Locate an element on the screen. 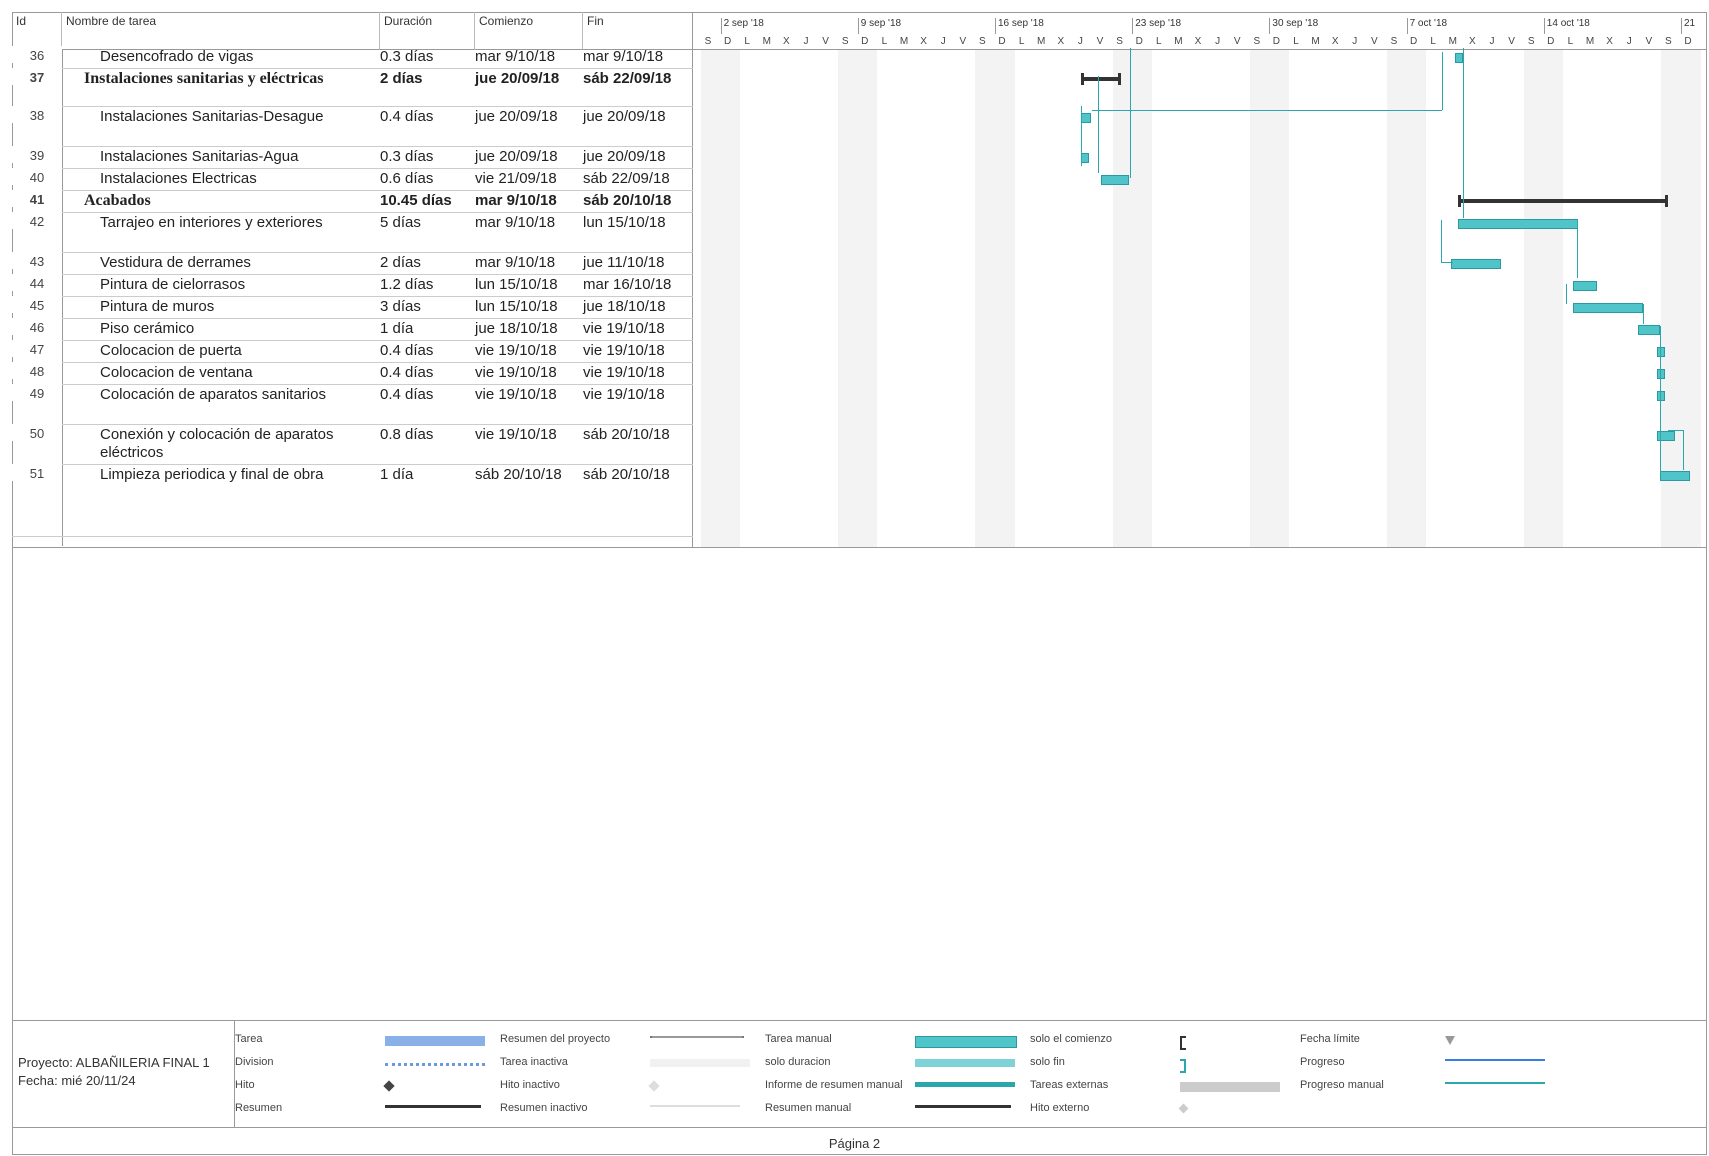 Image resolution: width=1709 pixels, height=1156 pixels. cell-duration: 0.6 días is located at coordinates (407, 178).